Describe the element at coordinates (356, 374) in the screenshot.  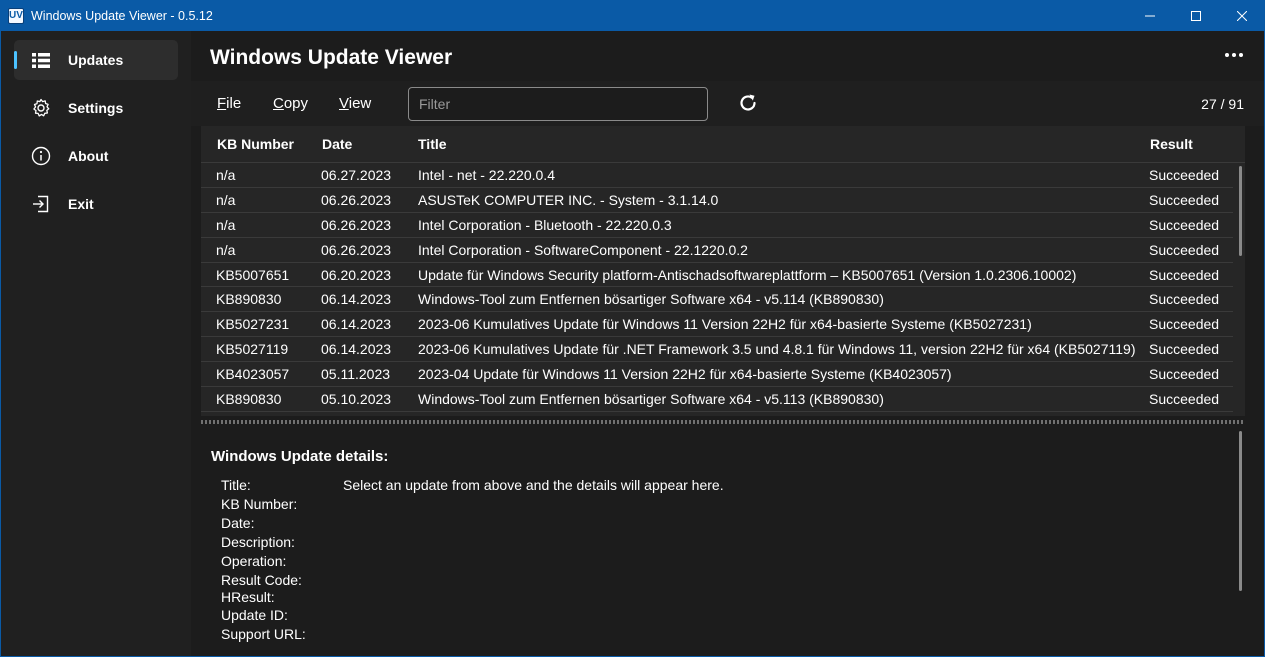
I see `cell-date: 05.11.2023` at that location.